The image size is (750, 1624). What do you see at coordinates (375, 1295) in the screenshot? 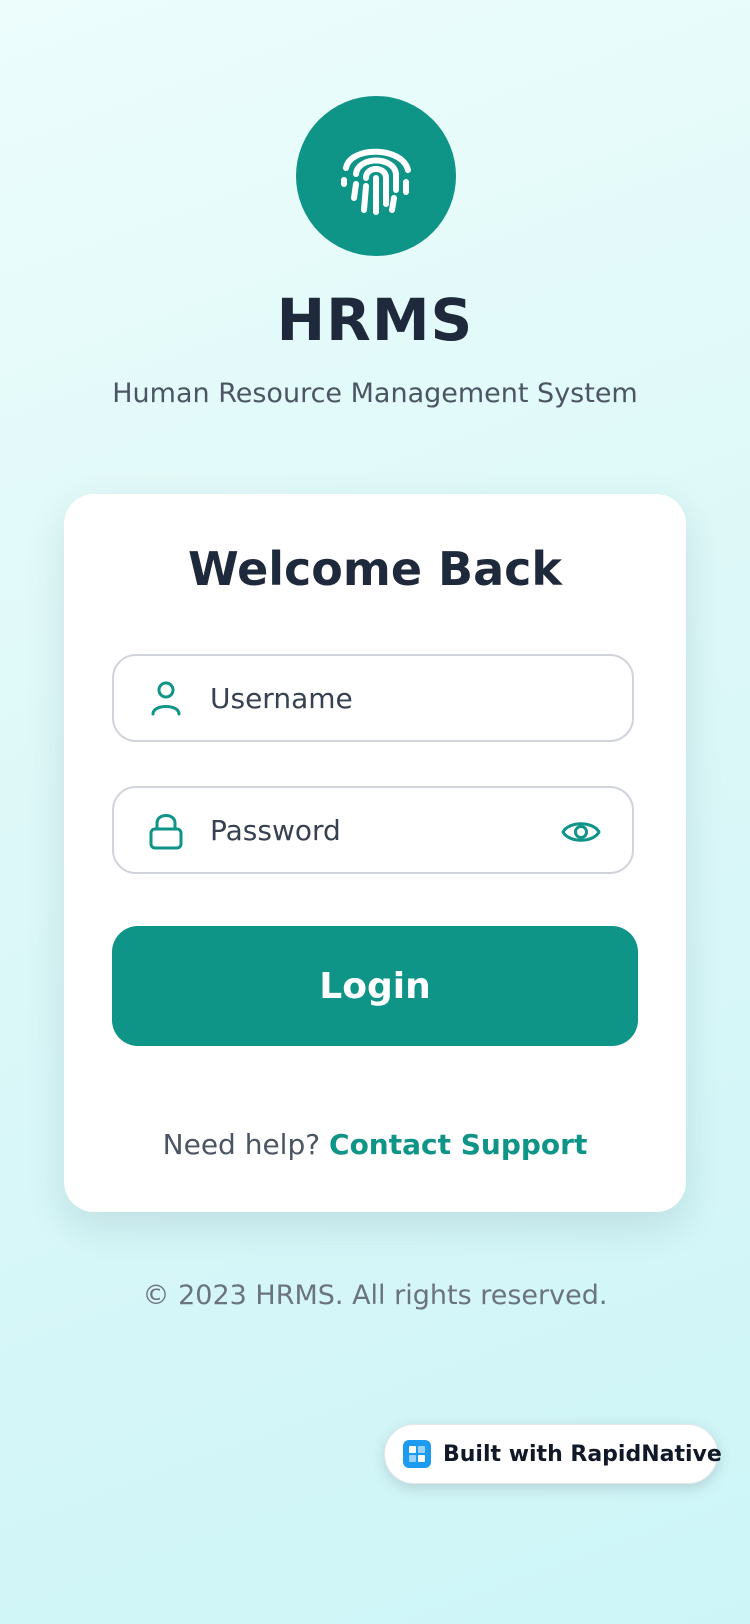
I see `copyright-text: © 2023 HRMS. All rights reserved.` at bounding box center [375, 1295].